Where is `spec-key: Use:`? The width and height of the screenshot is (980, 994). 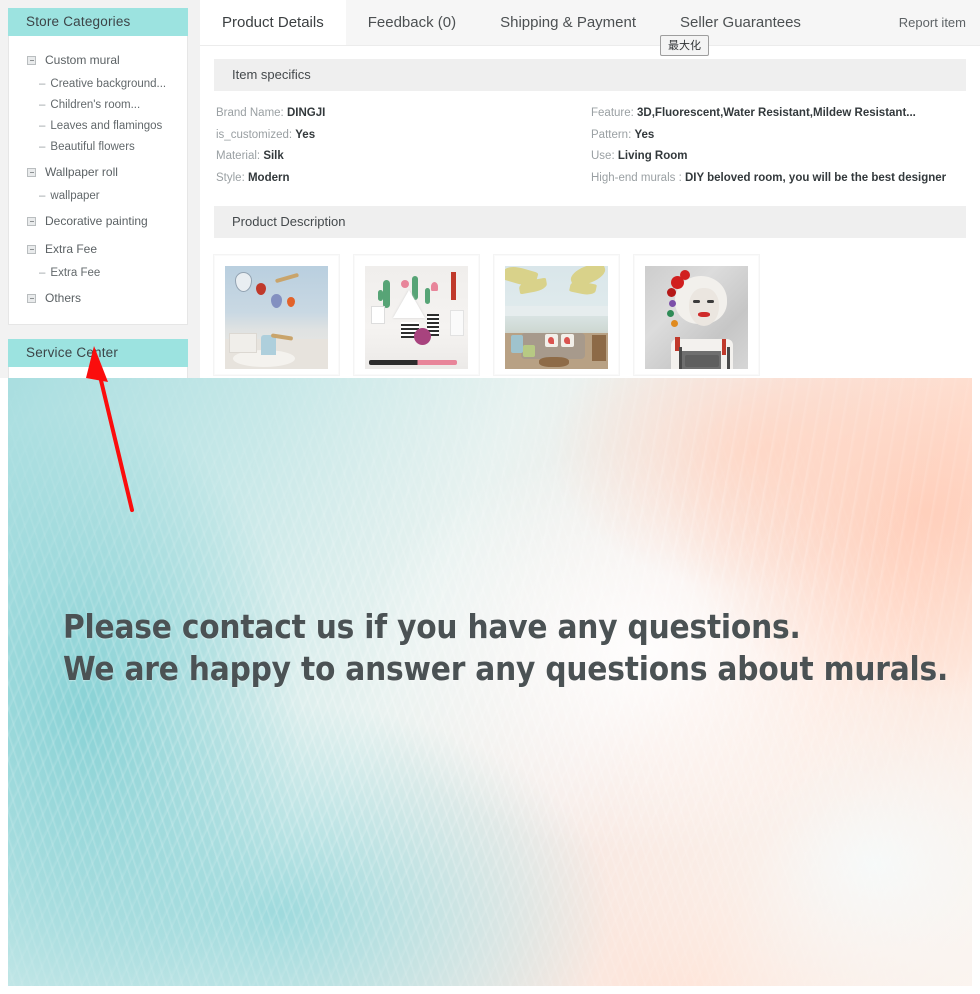 spec-key: Use: is located at coordinates (603, 156).